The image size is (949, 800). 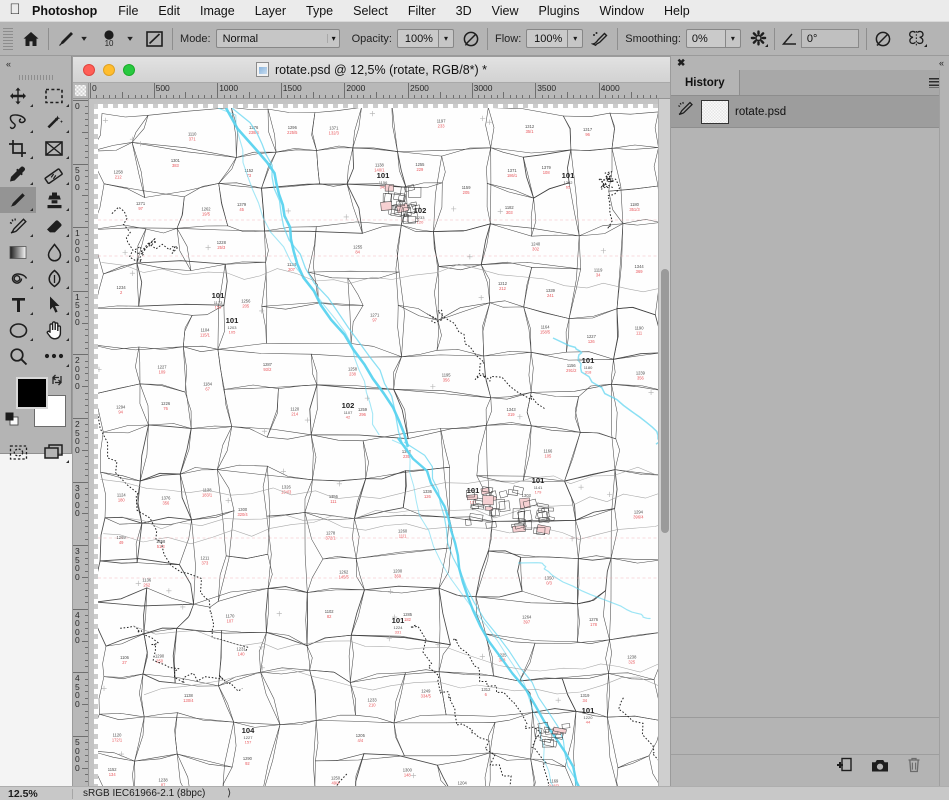 I want to click on flow-control: 100% ▾, so click(x=555, y=38).